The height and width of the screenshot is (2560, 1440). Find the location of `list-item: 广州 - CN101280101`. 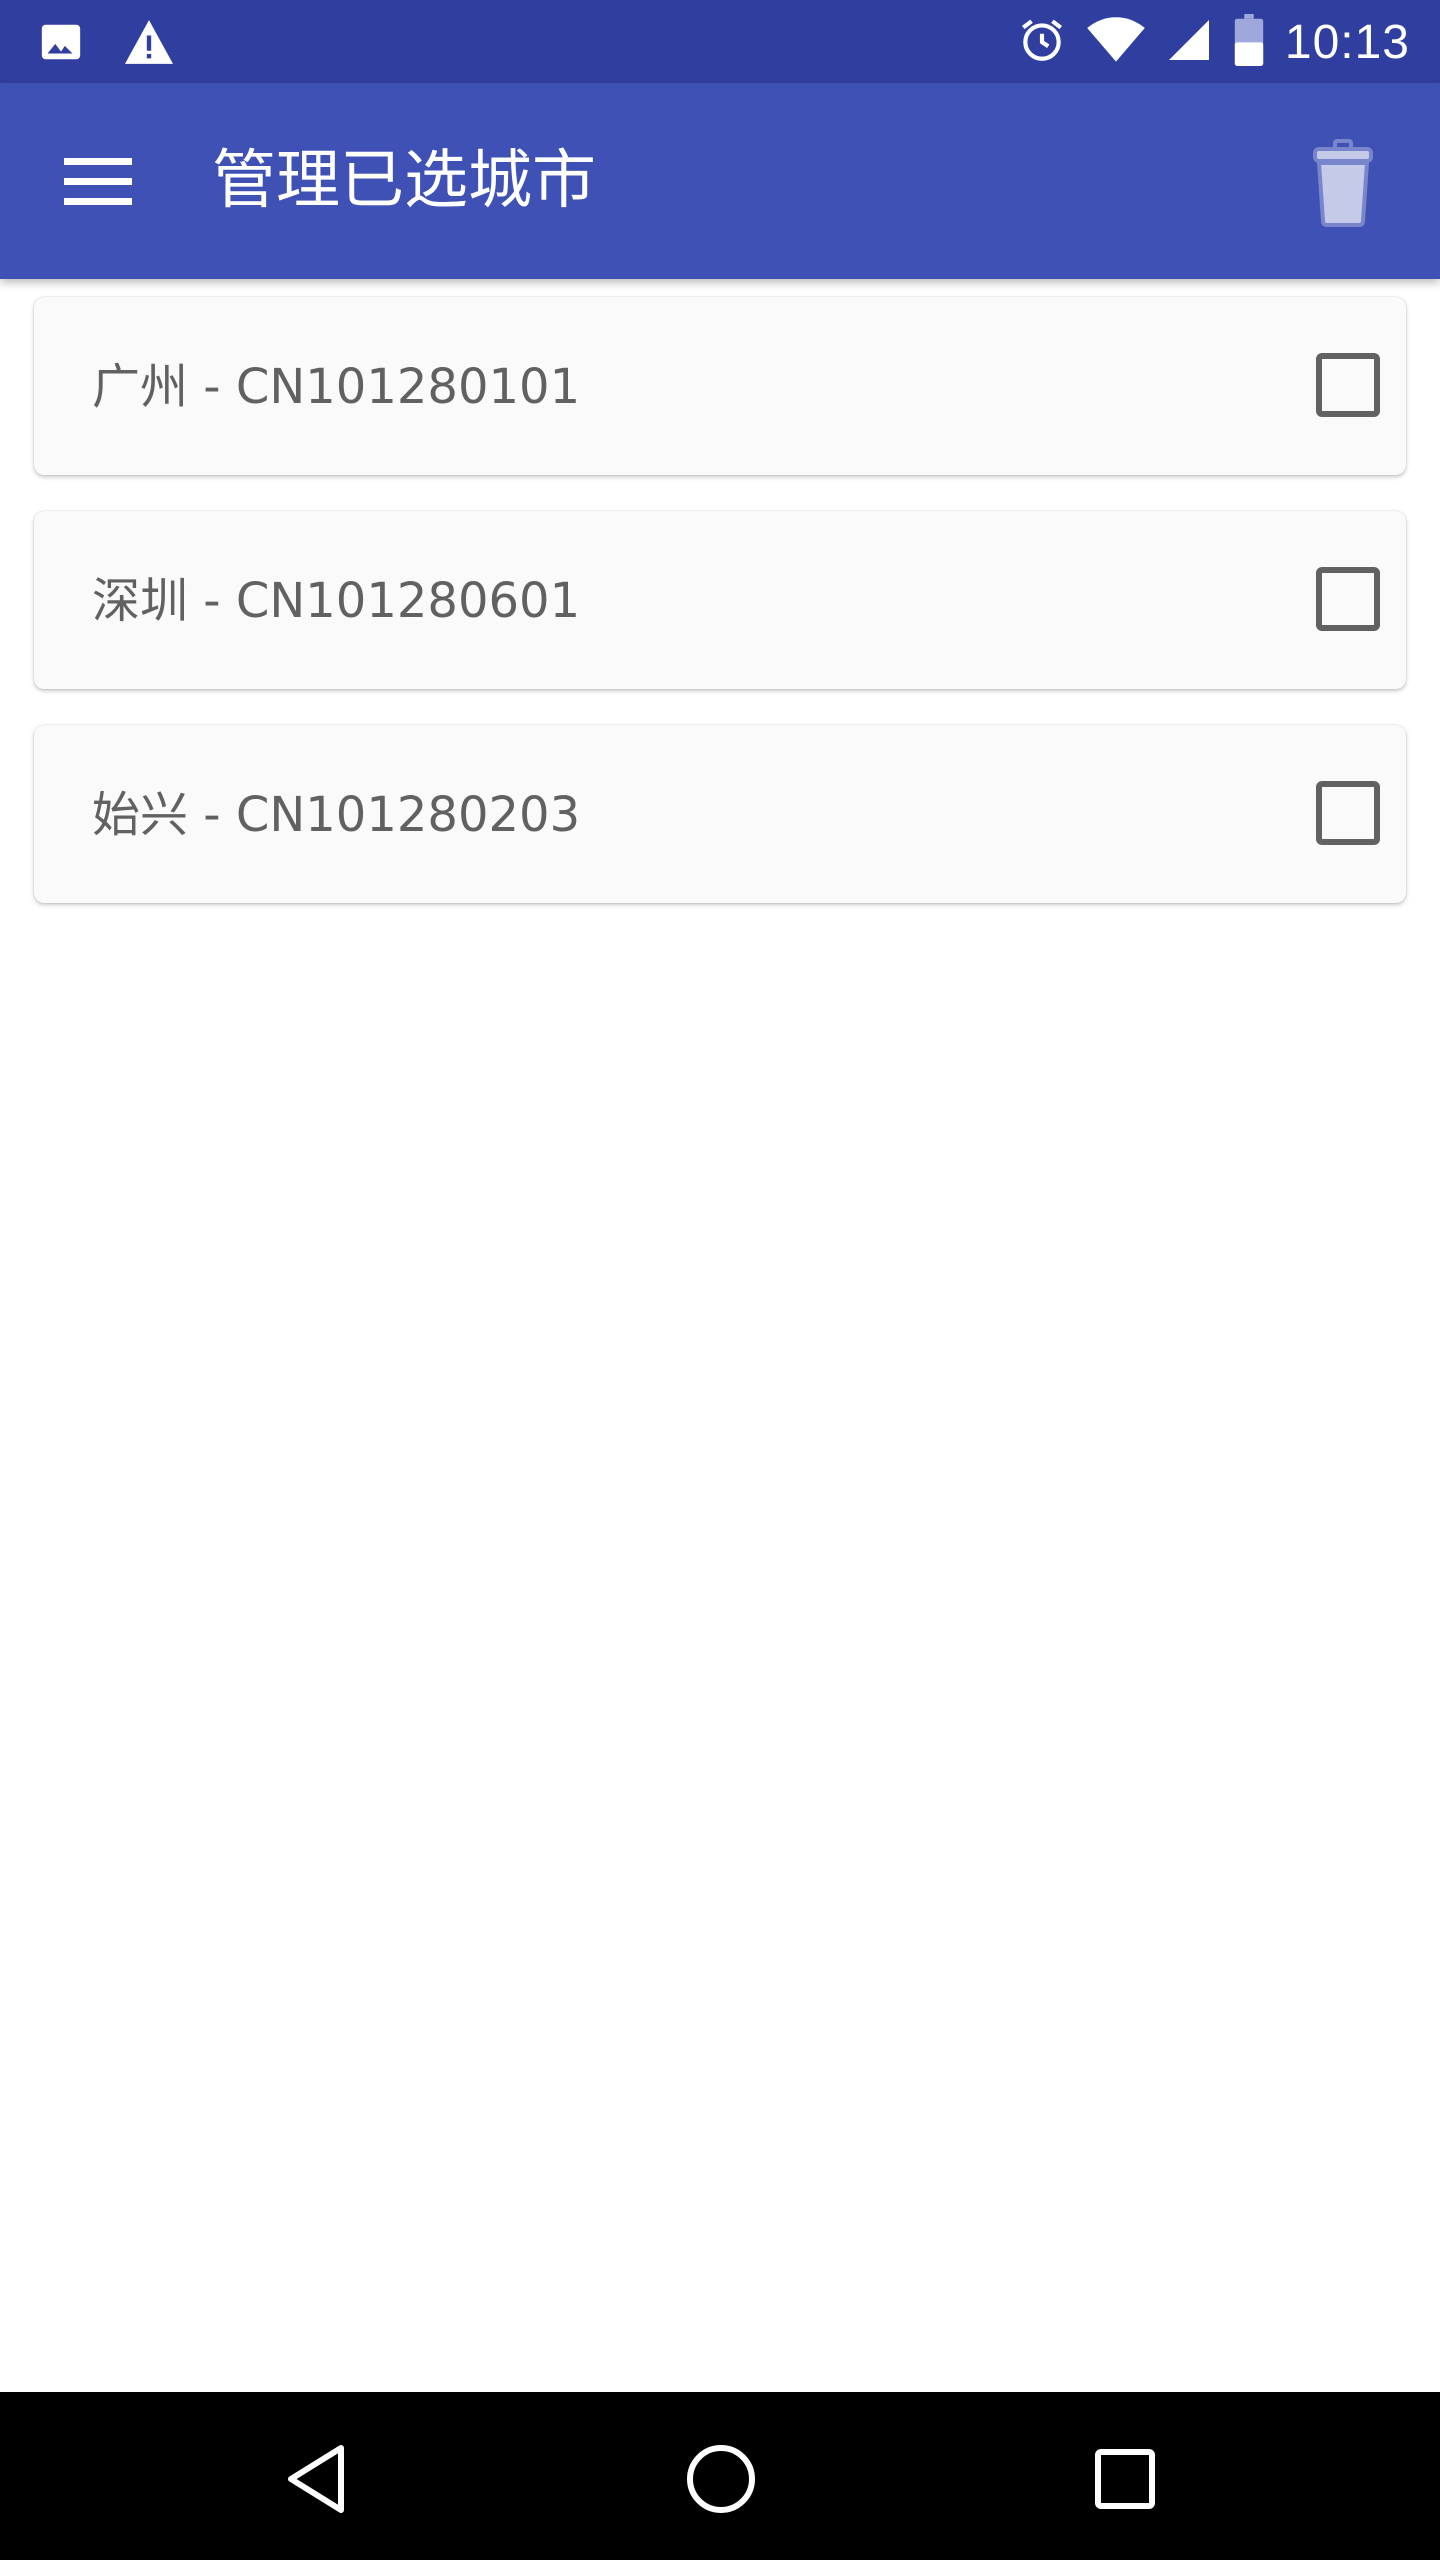

list-item: 广州 - CN101280101 is located at coordinates (720, 386).